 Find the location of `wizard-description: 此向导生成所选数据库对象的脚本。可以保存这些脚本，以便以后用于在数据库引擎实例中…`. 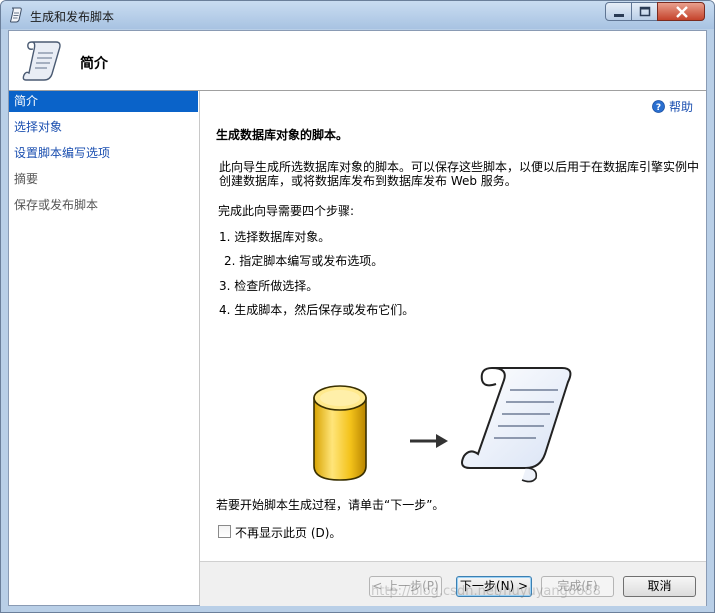

wizard-description: 此向导生成所选数据库对象的脚本。可以保存这些脚本，以便以后用于在数据库引擎实例中… is located at coordinates (459, 174).